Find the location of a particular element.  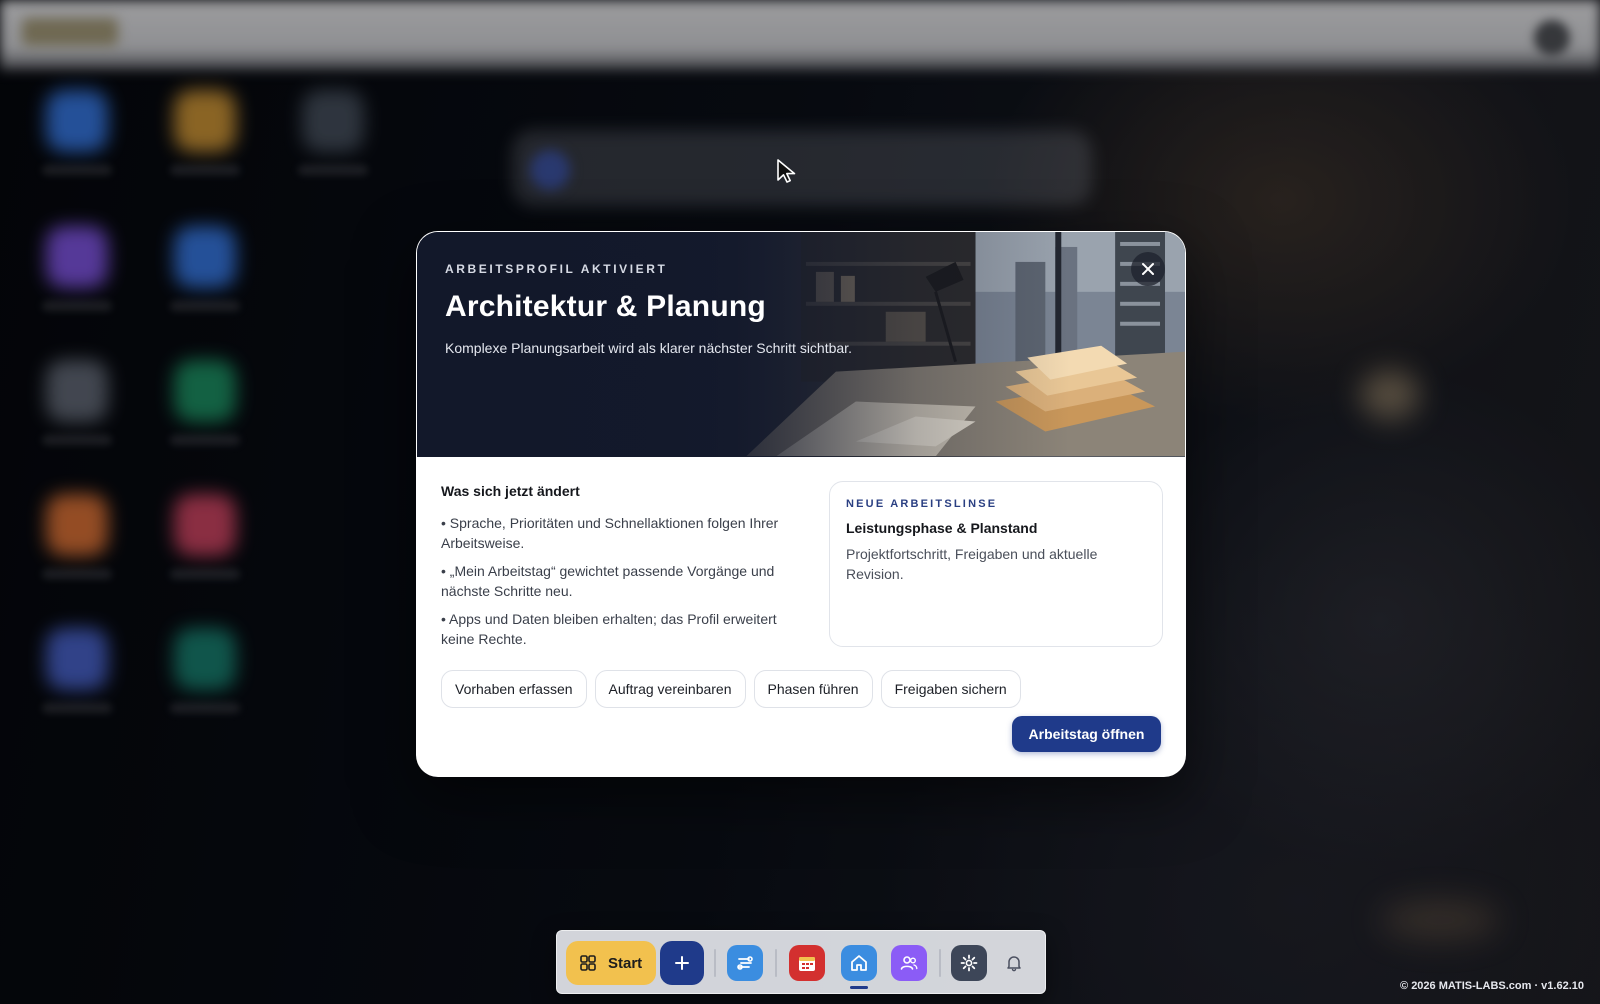

chip-phasen-fuehren: Phasen führen is located at coordinates (813, 689).